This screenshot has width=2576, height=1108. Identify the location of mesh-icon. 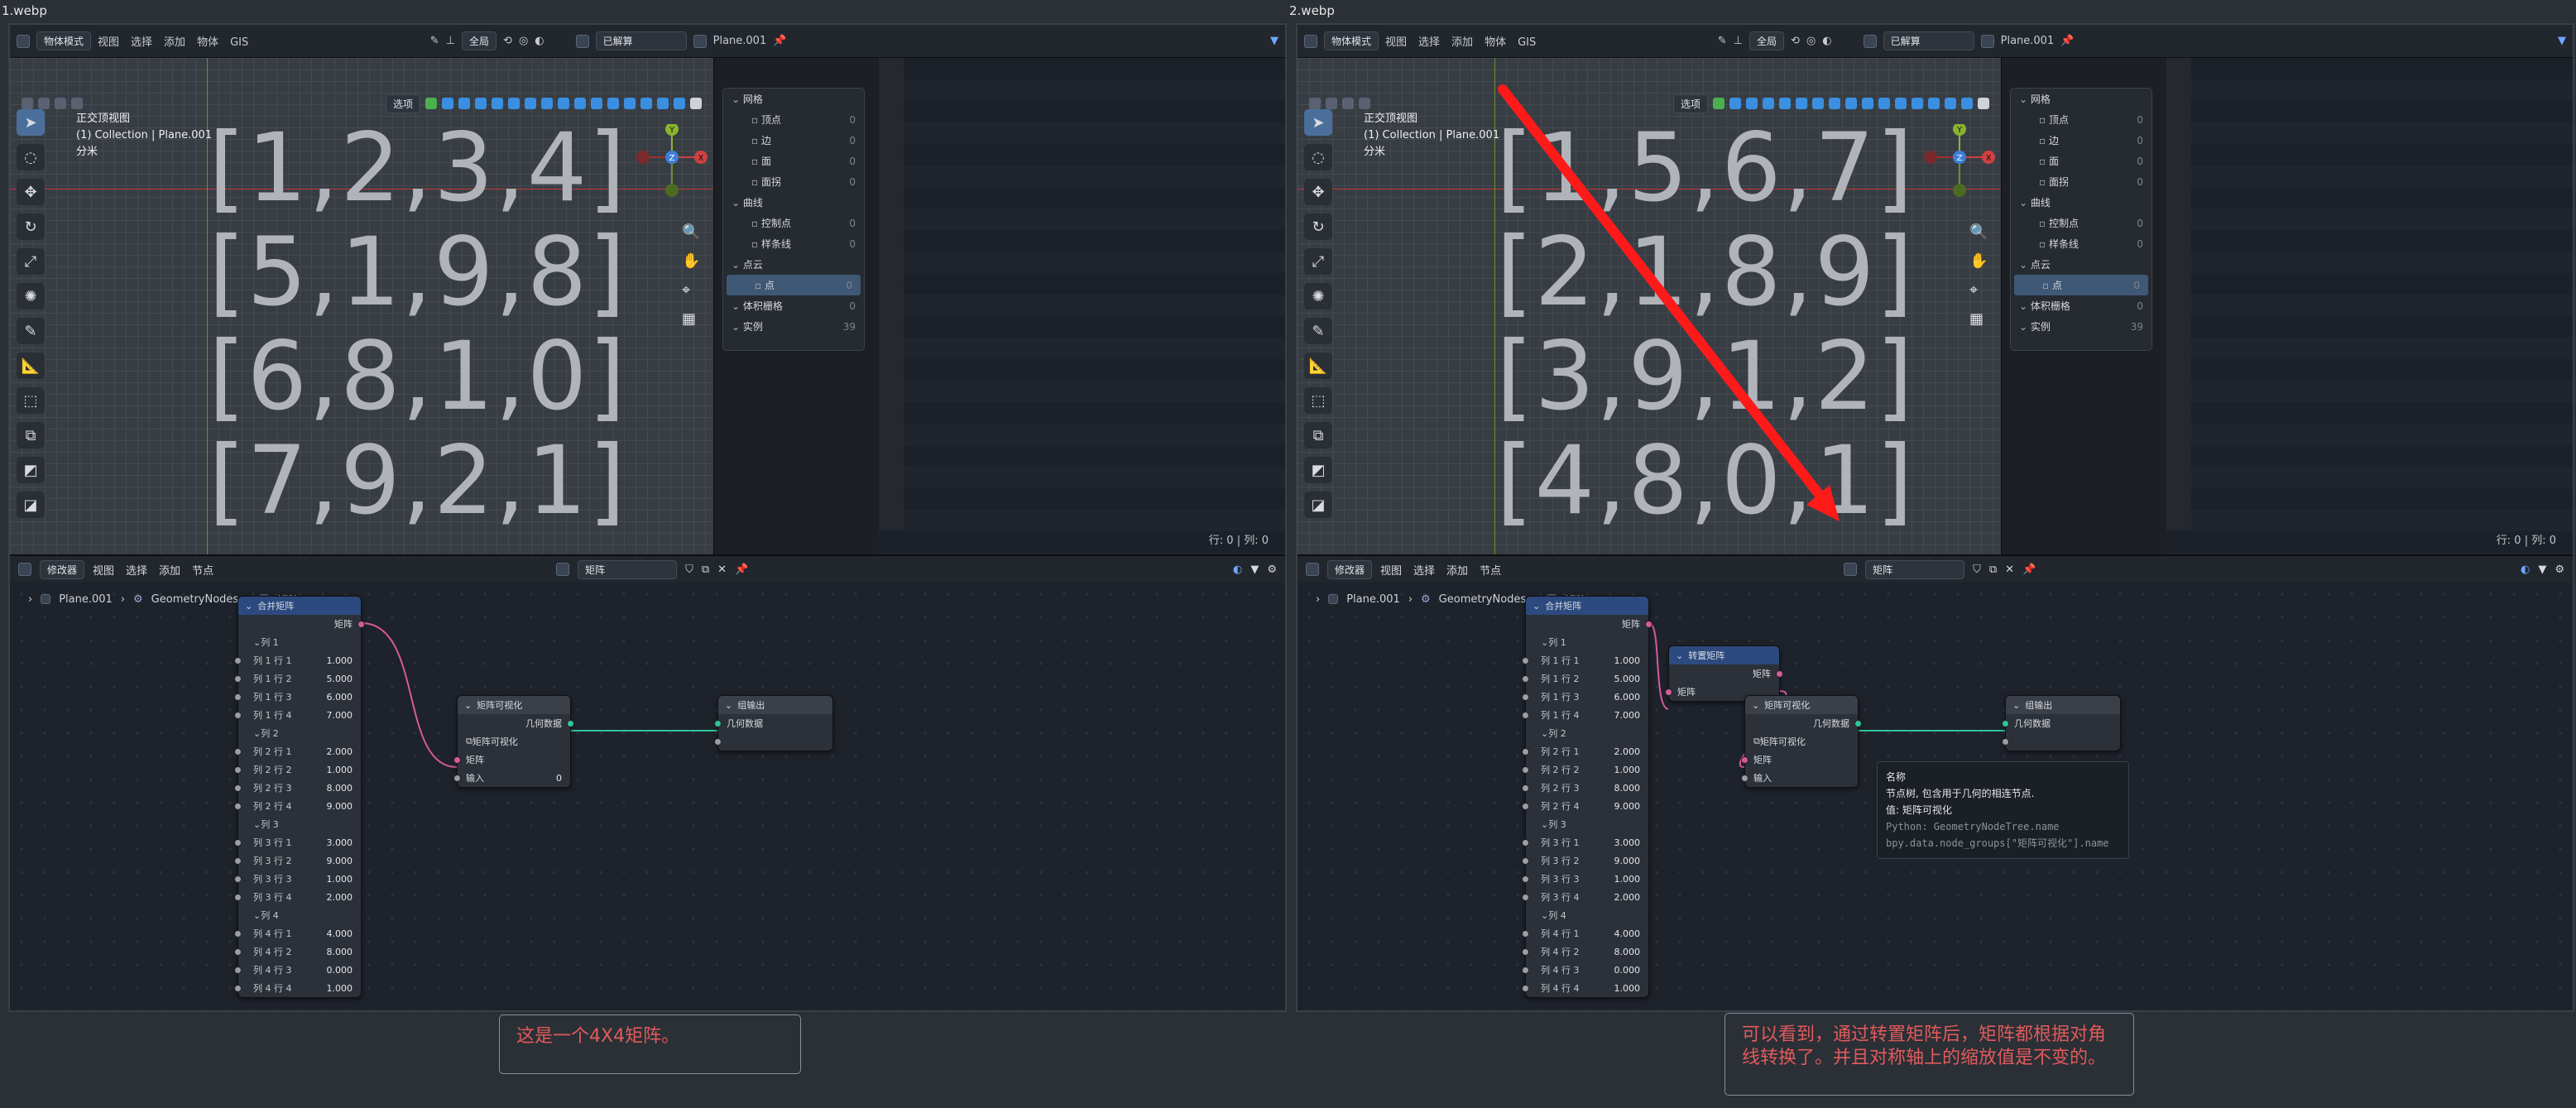
(498, 104).